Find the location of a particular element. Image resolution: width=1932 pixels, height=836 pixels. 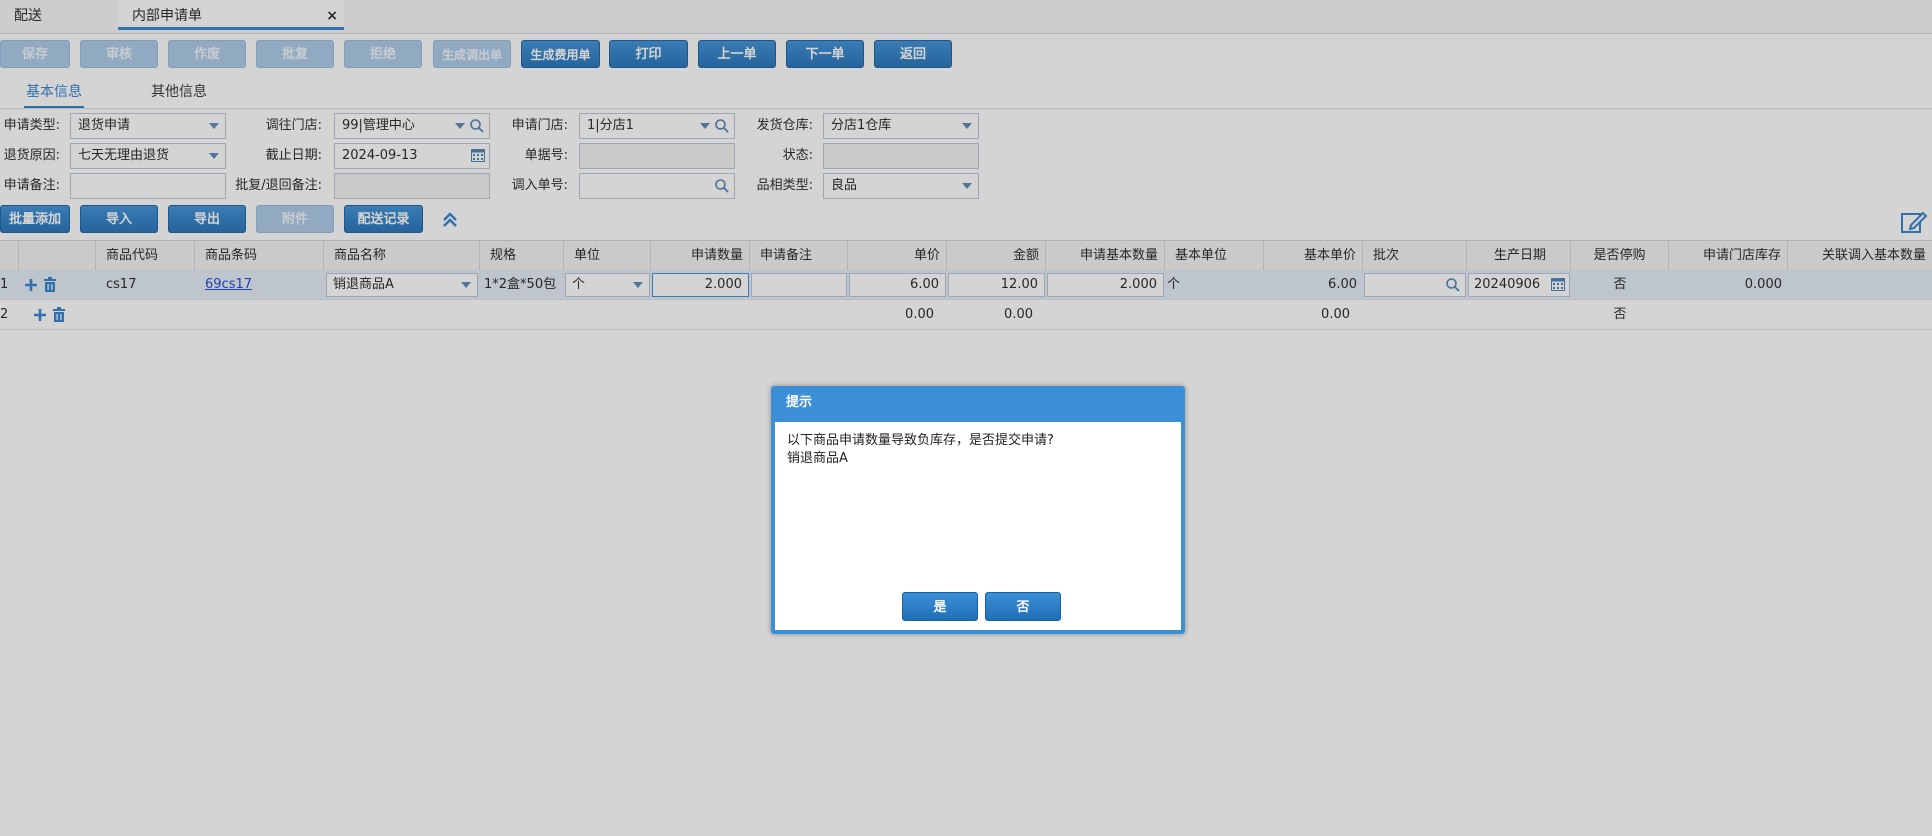

dialog-body: 以下商品申请数量导致负库存，是否提交申请? 销退商品A 是 否 is located at coordinates (978, 526).